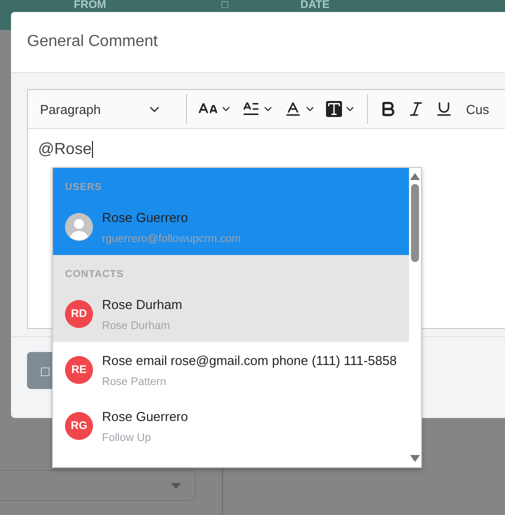 The width and height of the screenshot is (505, 515). I want to click on section-heading: USERS, so click(231, 183).